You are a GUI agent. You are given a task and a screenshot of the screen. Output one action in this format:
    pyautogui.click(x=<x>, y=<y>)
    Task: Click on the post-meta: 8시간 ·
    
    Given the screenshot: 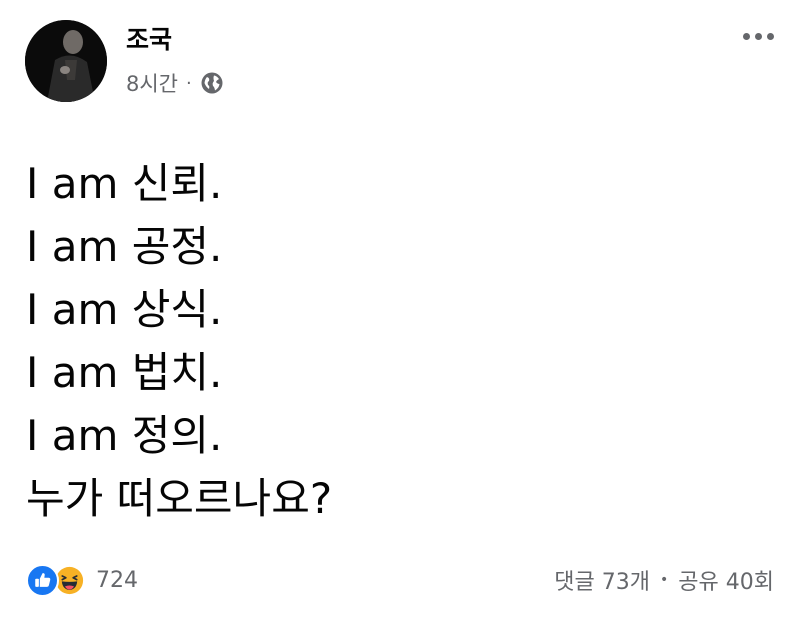 What is the action you would take?
    pyautogui.click(x=175, y=83)
    